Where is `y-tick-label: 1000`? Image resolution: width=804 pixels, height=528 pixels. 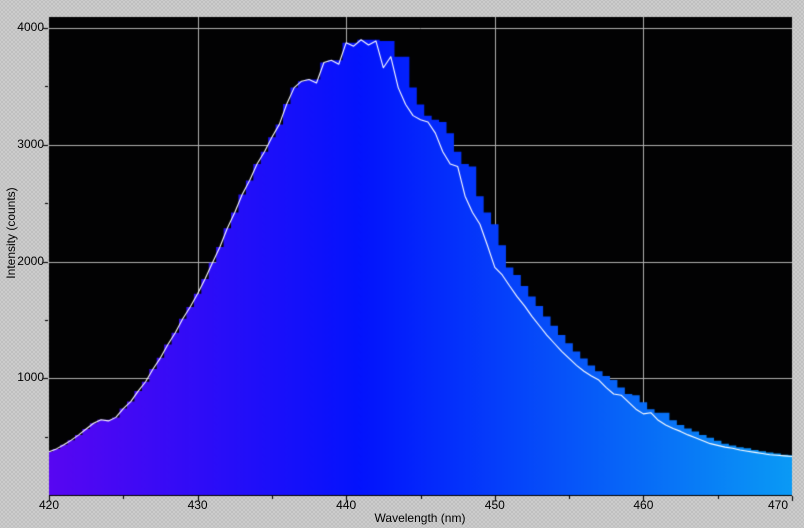
y-tick-label: 1000 is located at coordinates (30, 377).